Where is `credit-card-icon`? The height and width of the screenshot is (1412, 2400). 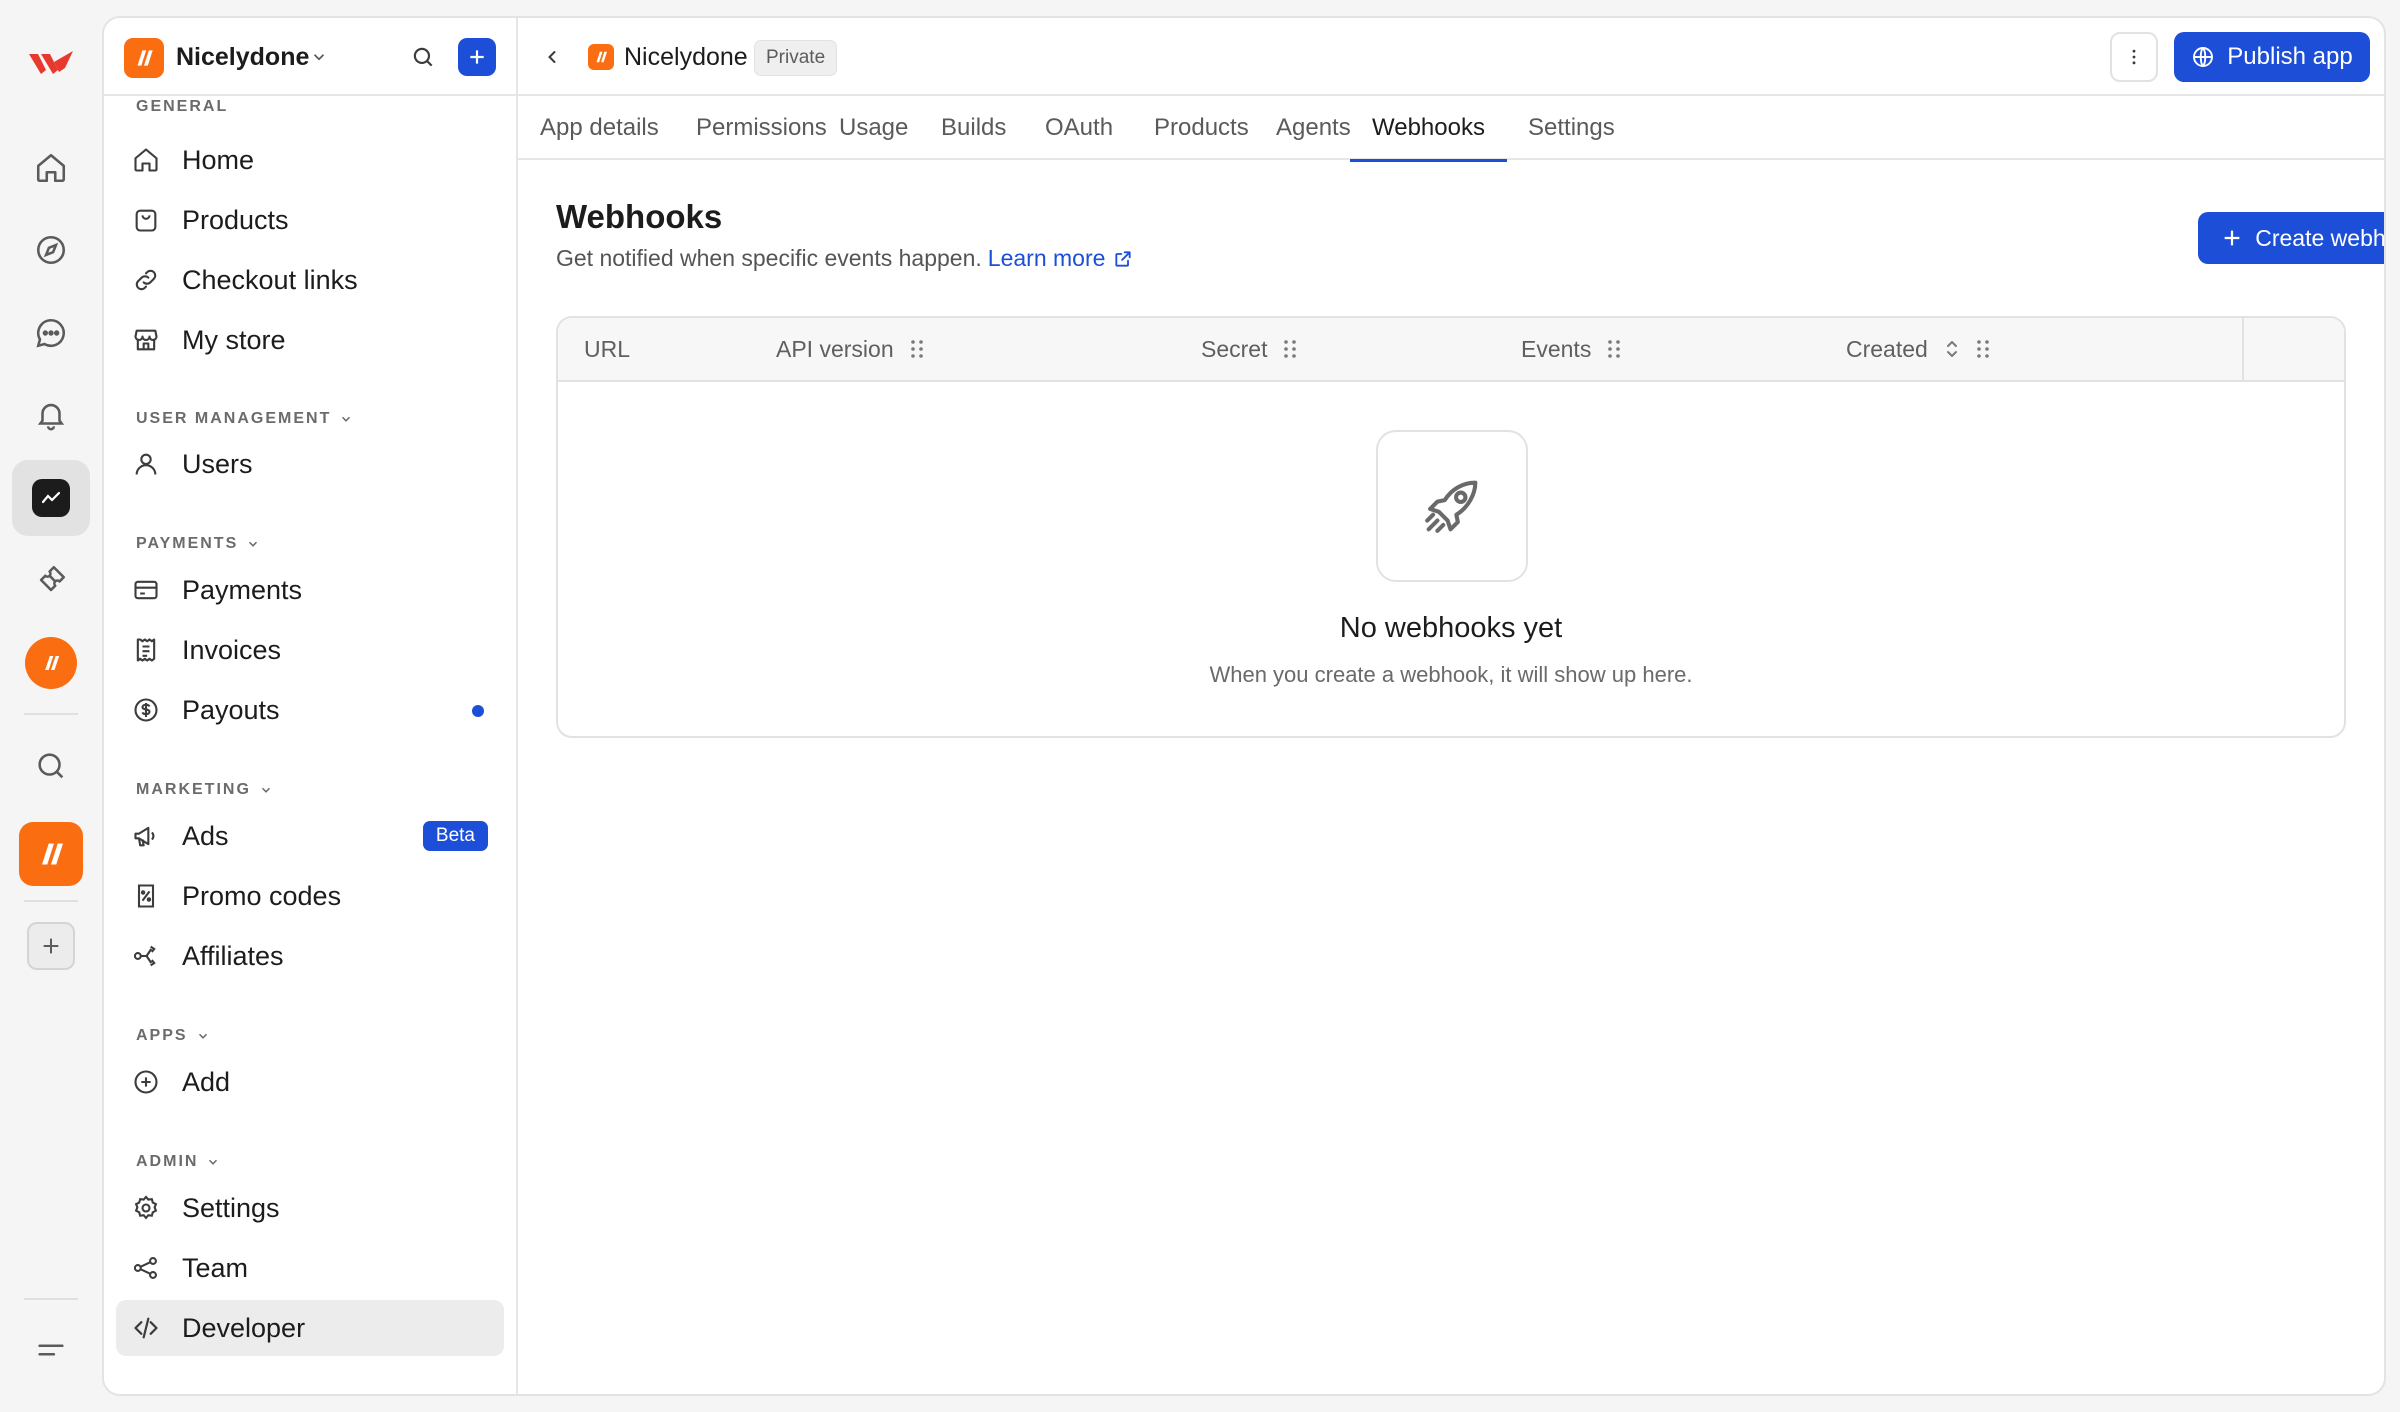
credit-card-icon is located at coordinates (146, 590).